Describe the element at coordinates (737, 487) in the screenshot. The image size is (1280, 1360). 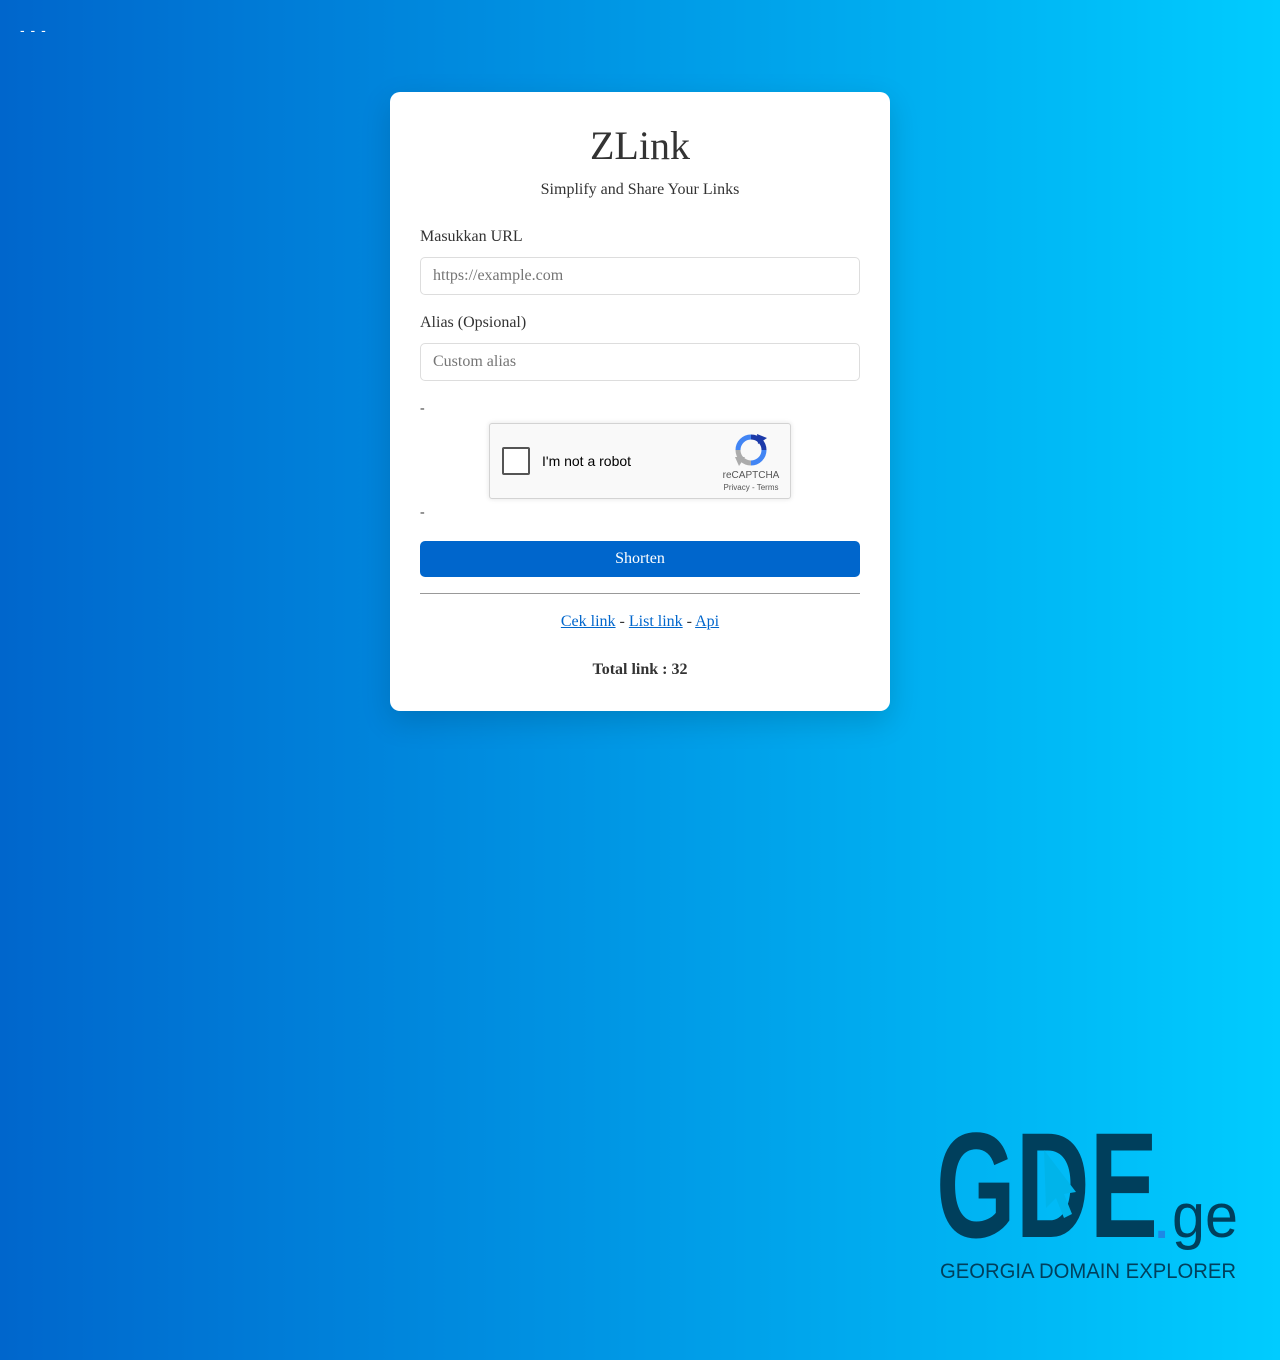
I see `recaptcha-privacy-link: Privacy` at that location.